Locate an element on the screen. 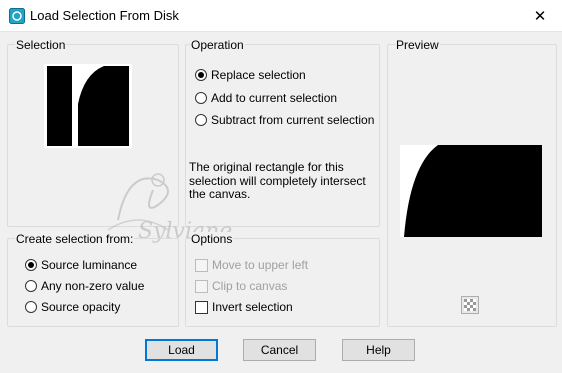 Image resolution: width=562 pixels, height=373 pixels. close-icon: ✕ is located at coordinates (540, 16).